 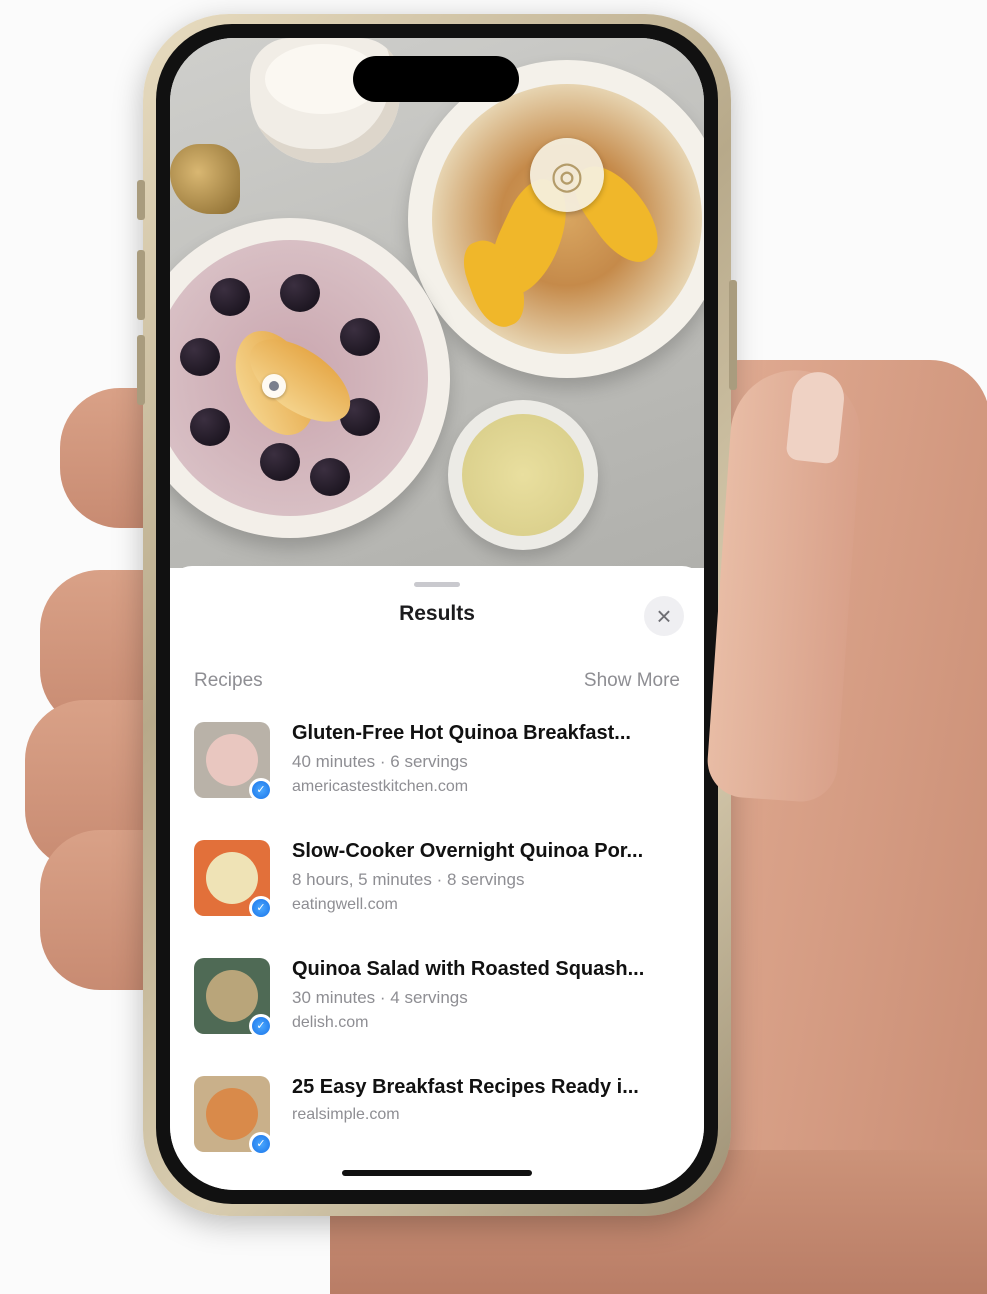 What do you see at coordinates (567, 219) in the screenshot?
I see `quinoa-mango-bowl` at bounding box center [567, 219].